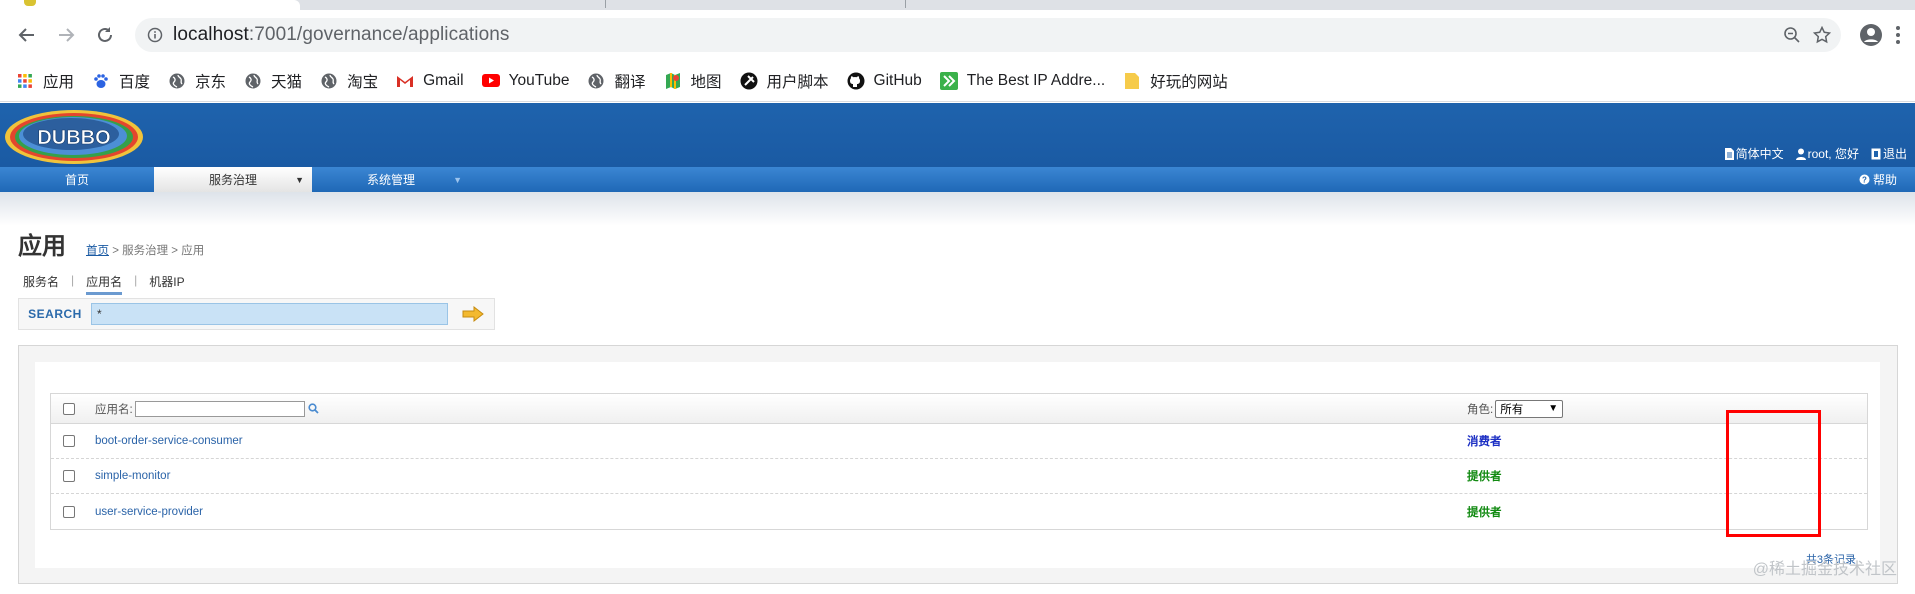  I want to click on user-greeting: root, 您好, so click(1827, 153).